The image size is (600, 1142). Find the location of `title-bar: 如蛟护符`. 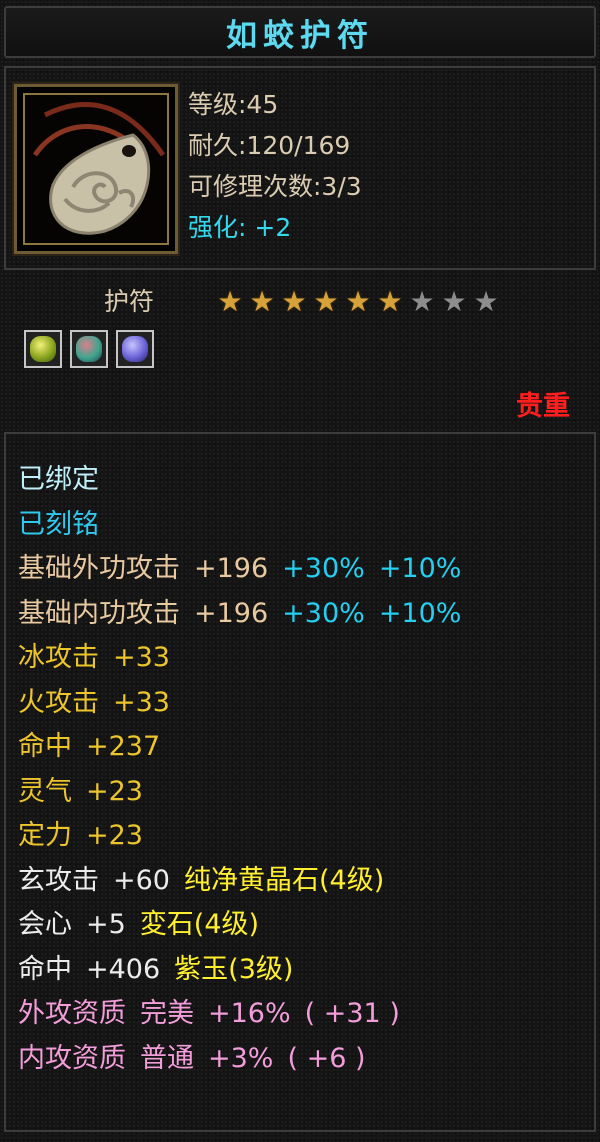

title-bar: 如蛟护符 is located at coordinates (300, 32).